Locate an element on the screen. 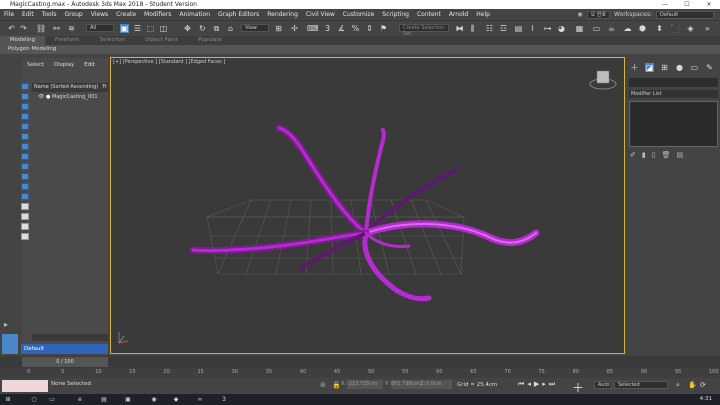  align-icon: ⫼ is located at coordinates (472, 28).